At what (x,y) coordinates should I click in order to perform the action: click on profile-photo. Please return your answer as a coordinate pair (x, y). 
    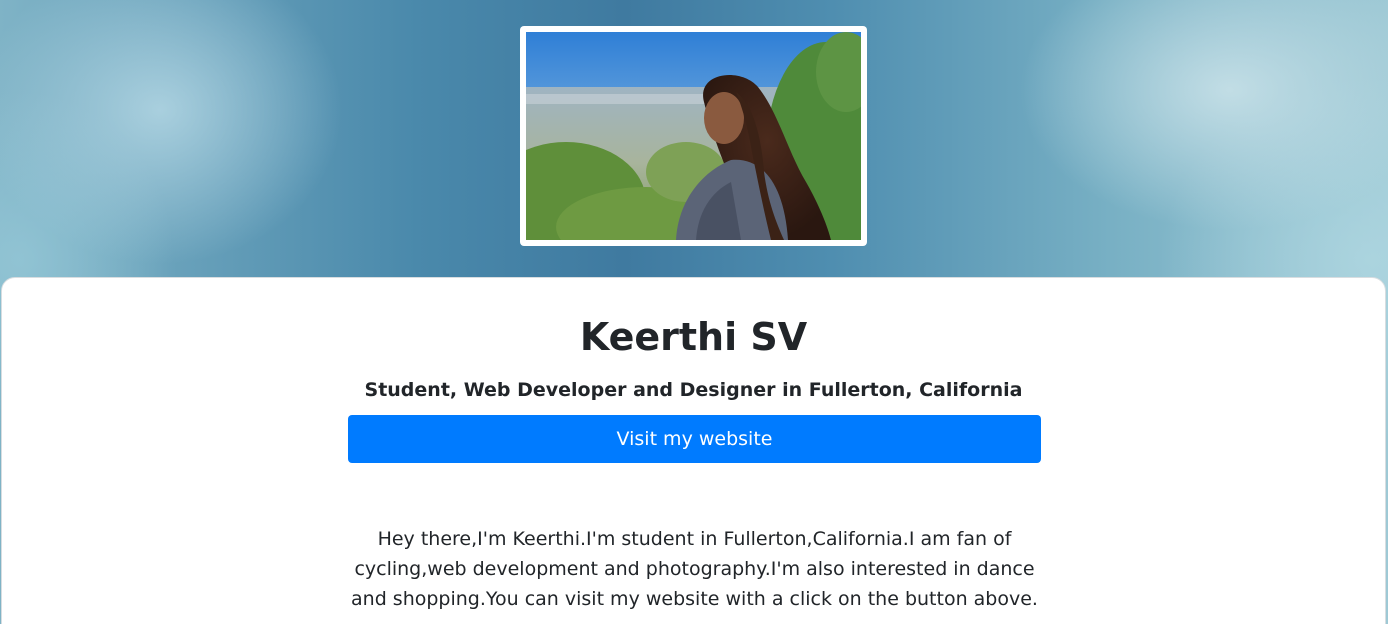
    Looking at the image, I should click on (693, 136).